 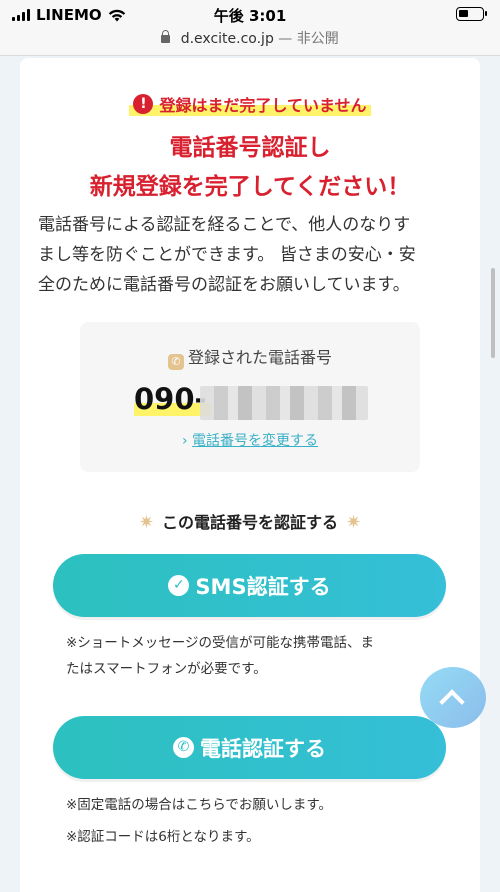 I want to click on verify-section-title-text: この電話番号を認証する, so click(x=249, y=522).